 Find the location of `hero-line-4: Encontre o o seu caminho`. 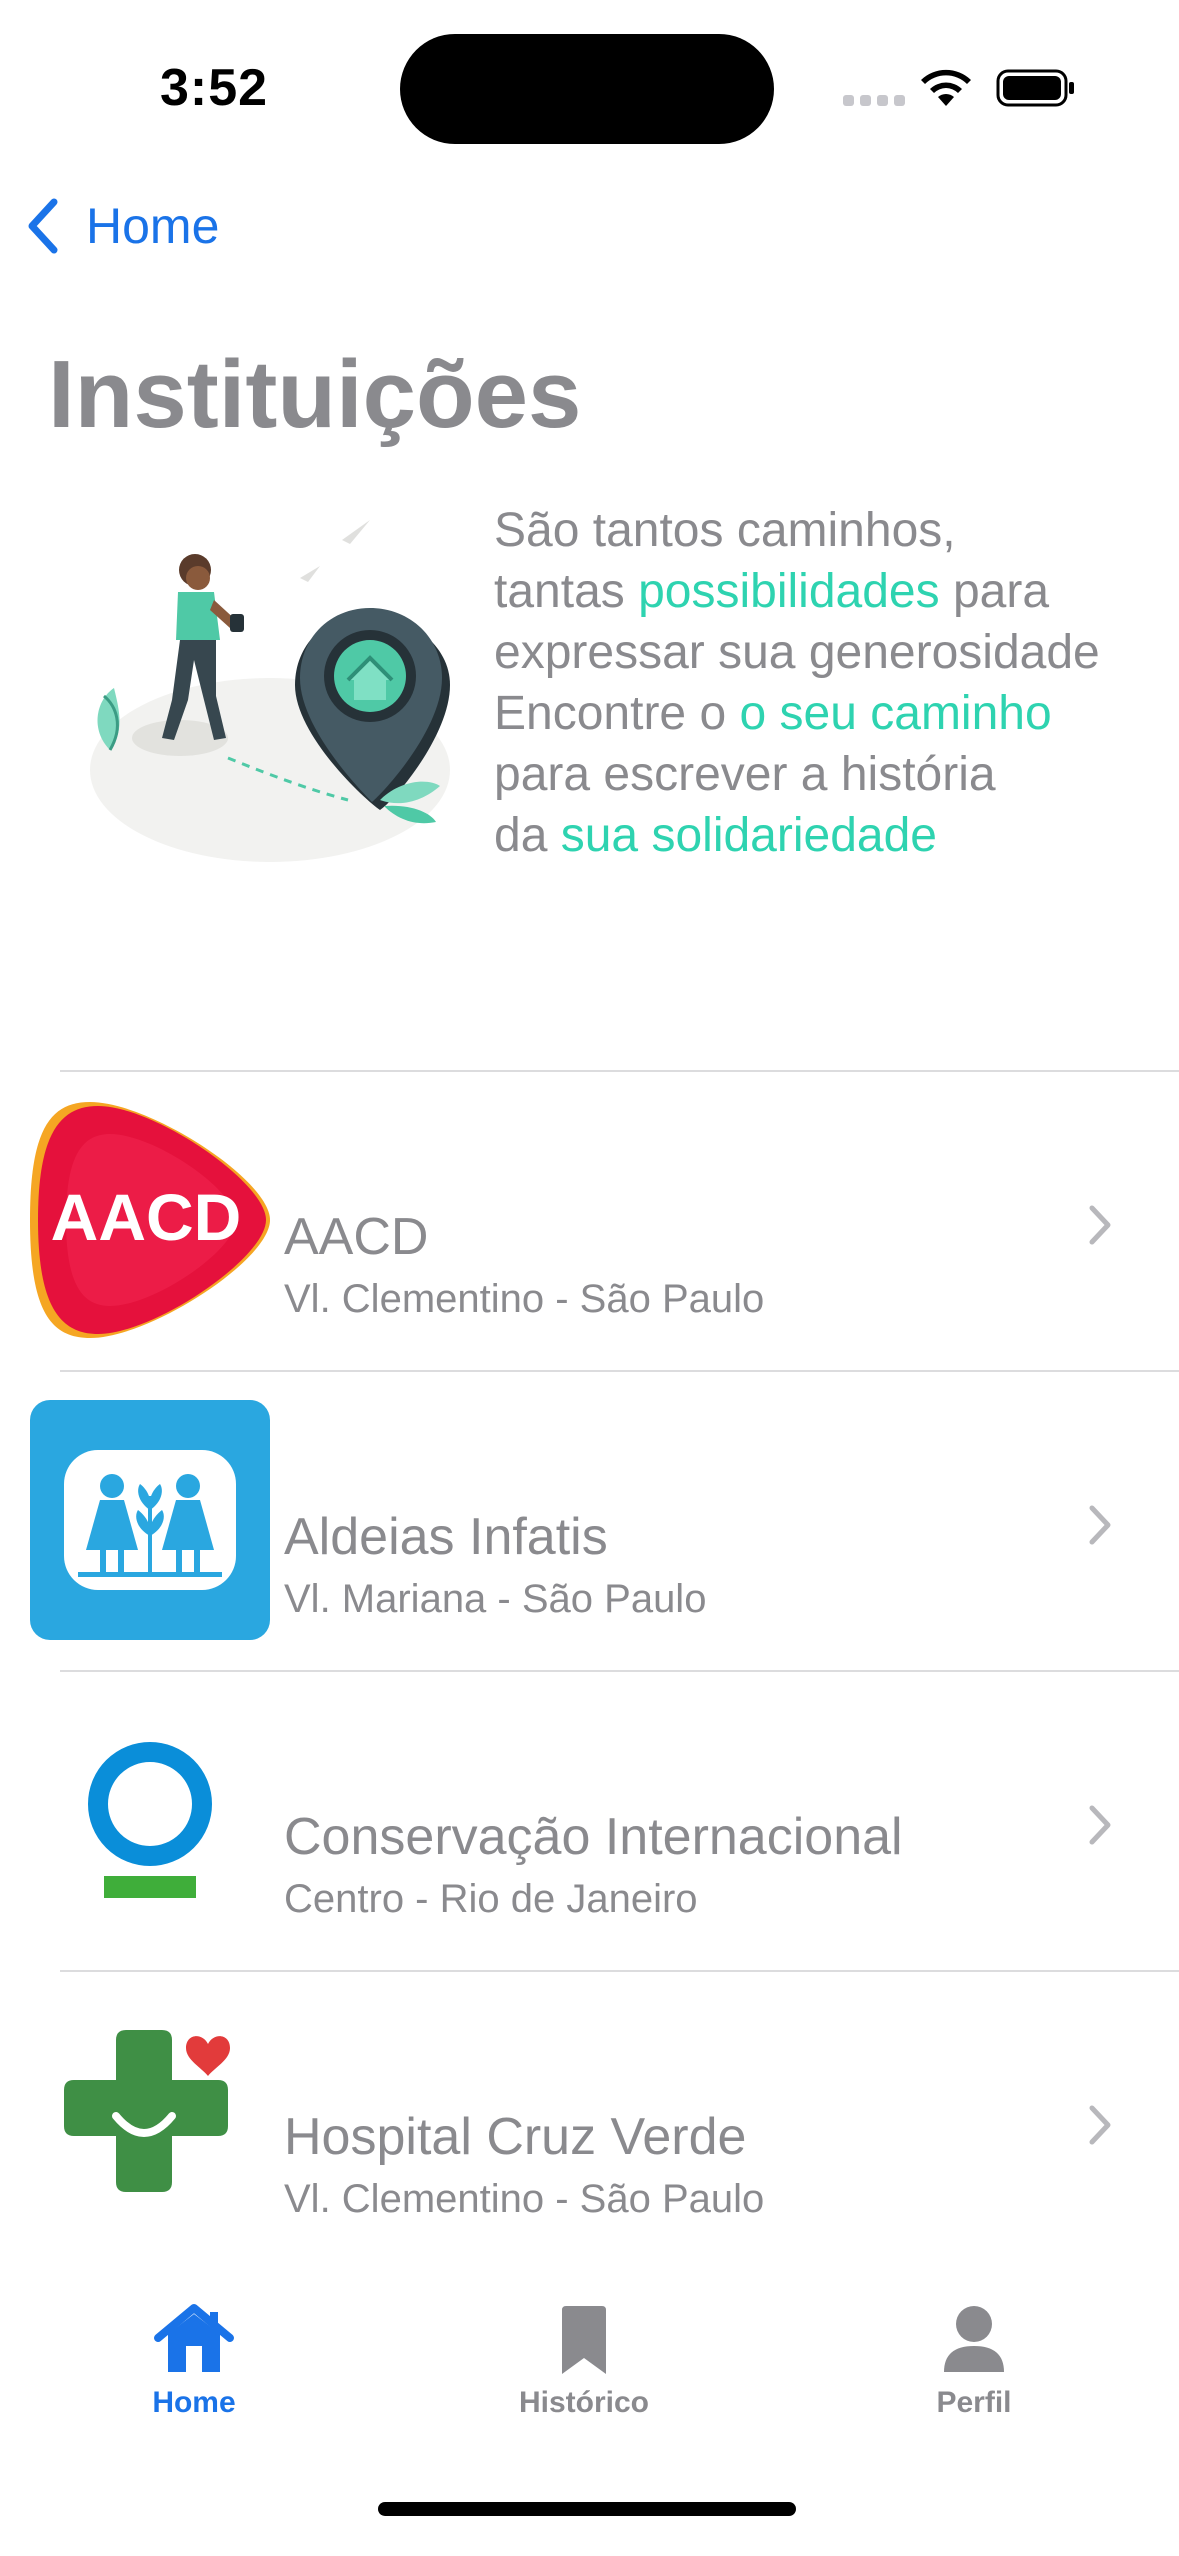

hero-line-4: Encontre o o seu caminho is located at coordinates (773, 713).